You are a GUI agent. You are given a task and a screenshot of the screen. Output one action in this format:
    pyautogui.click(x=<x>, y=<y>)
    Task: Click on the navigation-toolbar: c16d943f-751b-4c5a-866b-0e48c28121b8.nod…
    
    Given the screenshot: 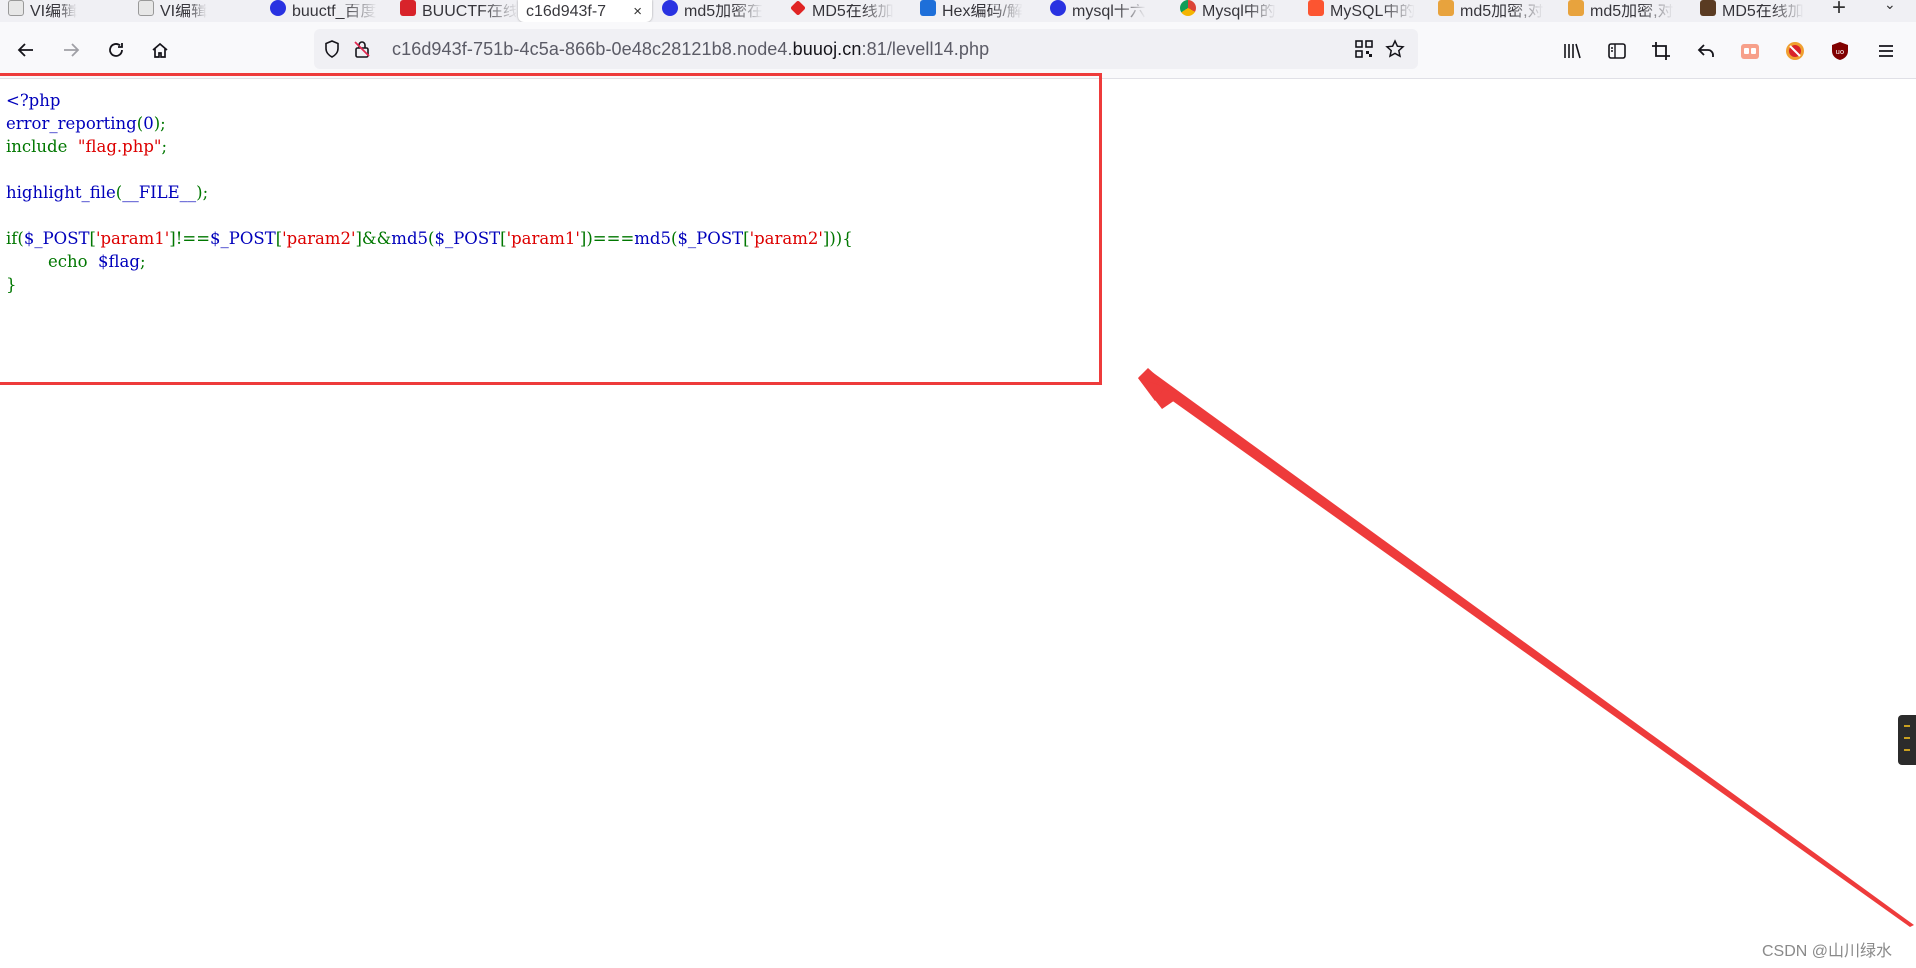 What is the action you would take?
    pyautogui.click(x=958, y=50)
    